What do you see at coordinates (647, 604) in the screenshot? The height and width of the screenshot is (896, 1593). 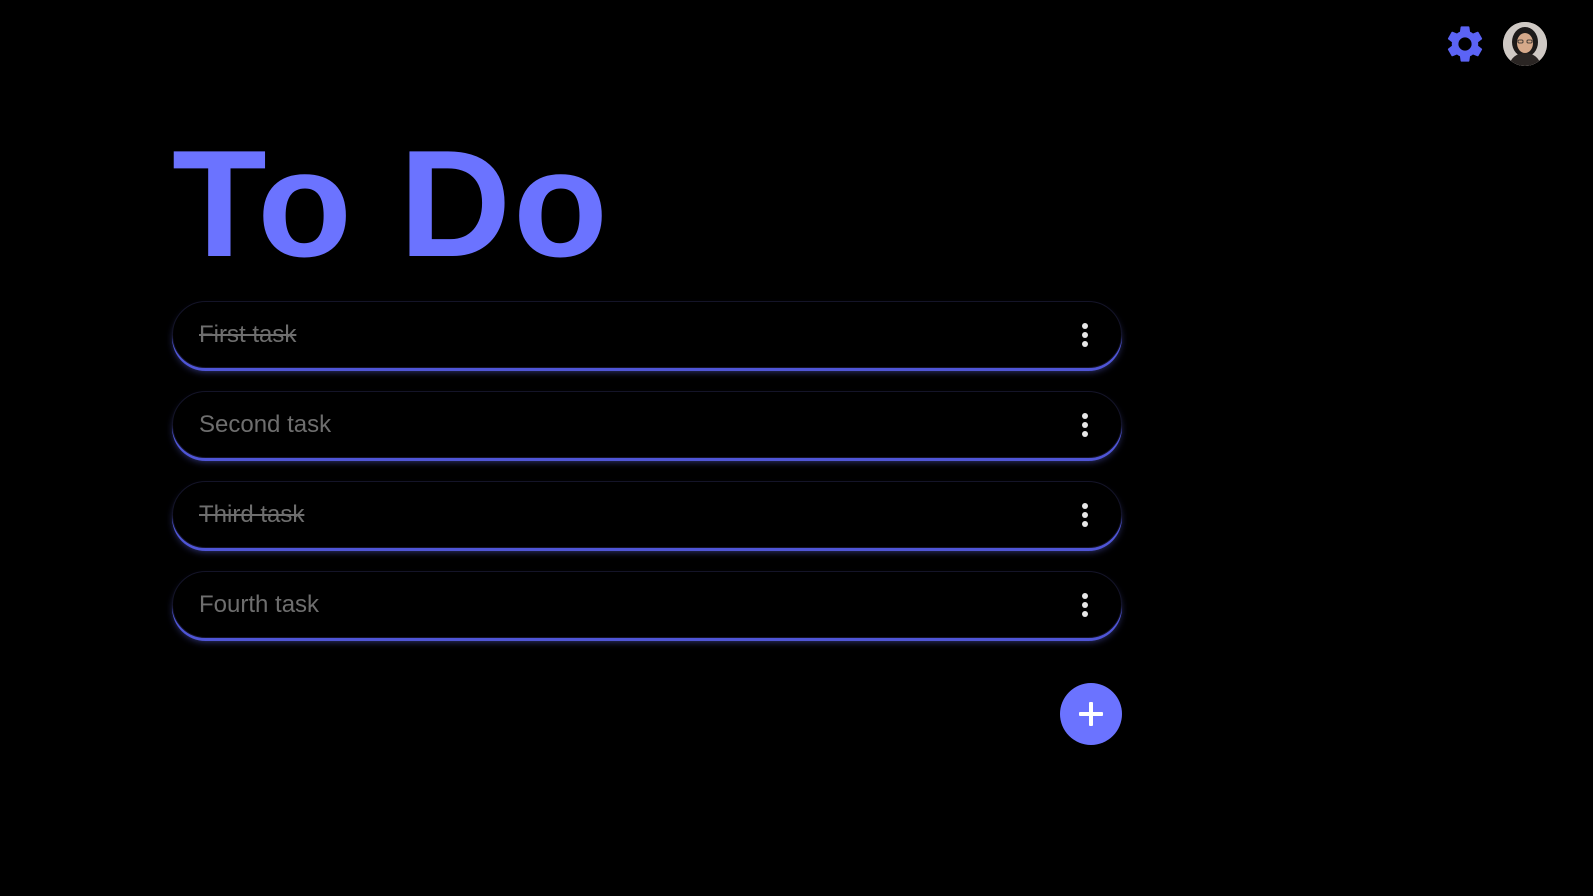 I see `task-item-4: Fourth task` at bounding box center [647, 604].